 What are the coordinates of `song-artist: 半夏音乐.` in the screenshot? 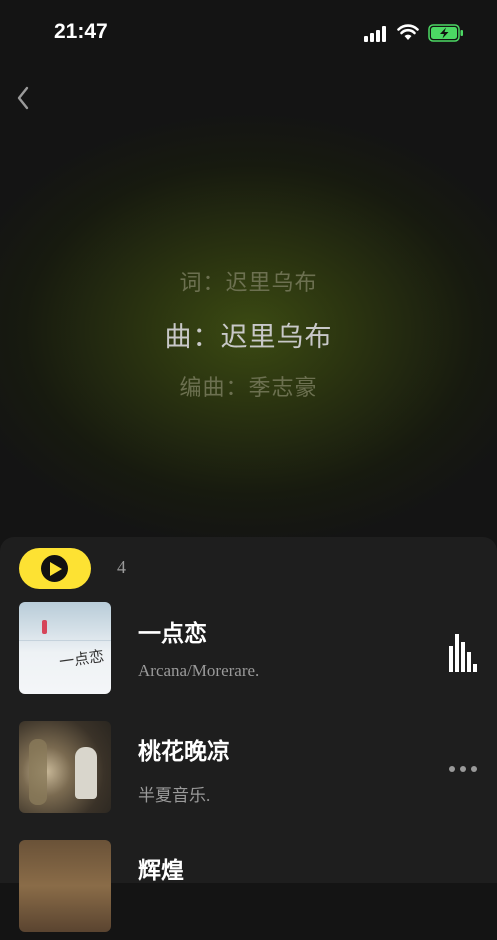 It's located at (174, 795).